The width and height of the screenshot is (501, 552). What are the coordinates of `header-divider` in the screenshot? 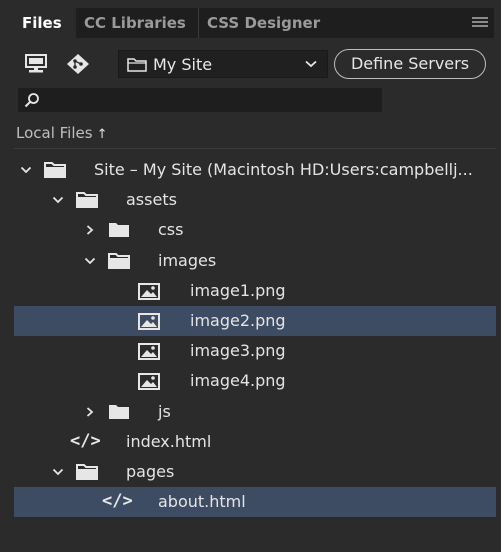 It's located at (255, 148).